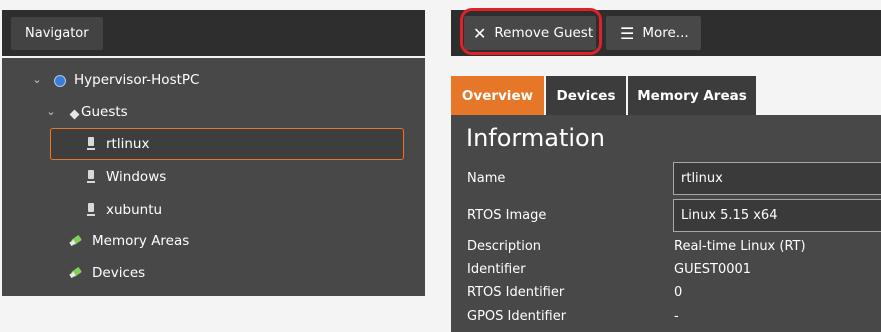 The width and height of the screenshot is (881, 332). Describe the element at coordinates (496, 269) in the screenshot. I see `identifier-label: Identifier` at that location.